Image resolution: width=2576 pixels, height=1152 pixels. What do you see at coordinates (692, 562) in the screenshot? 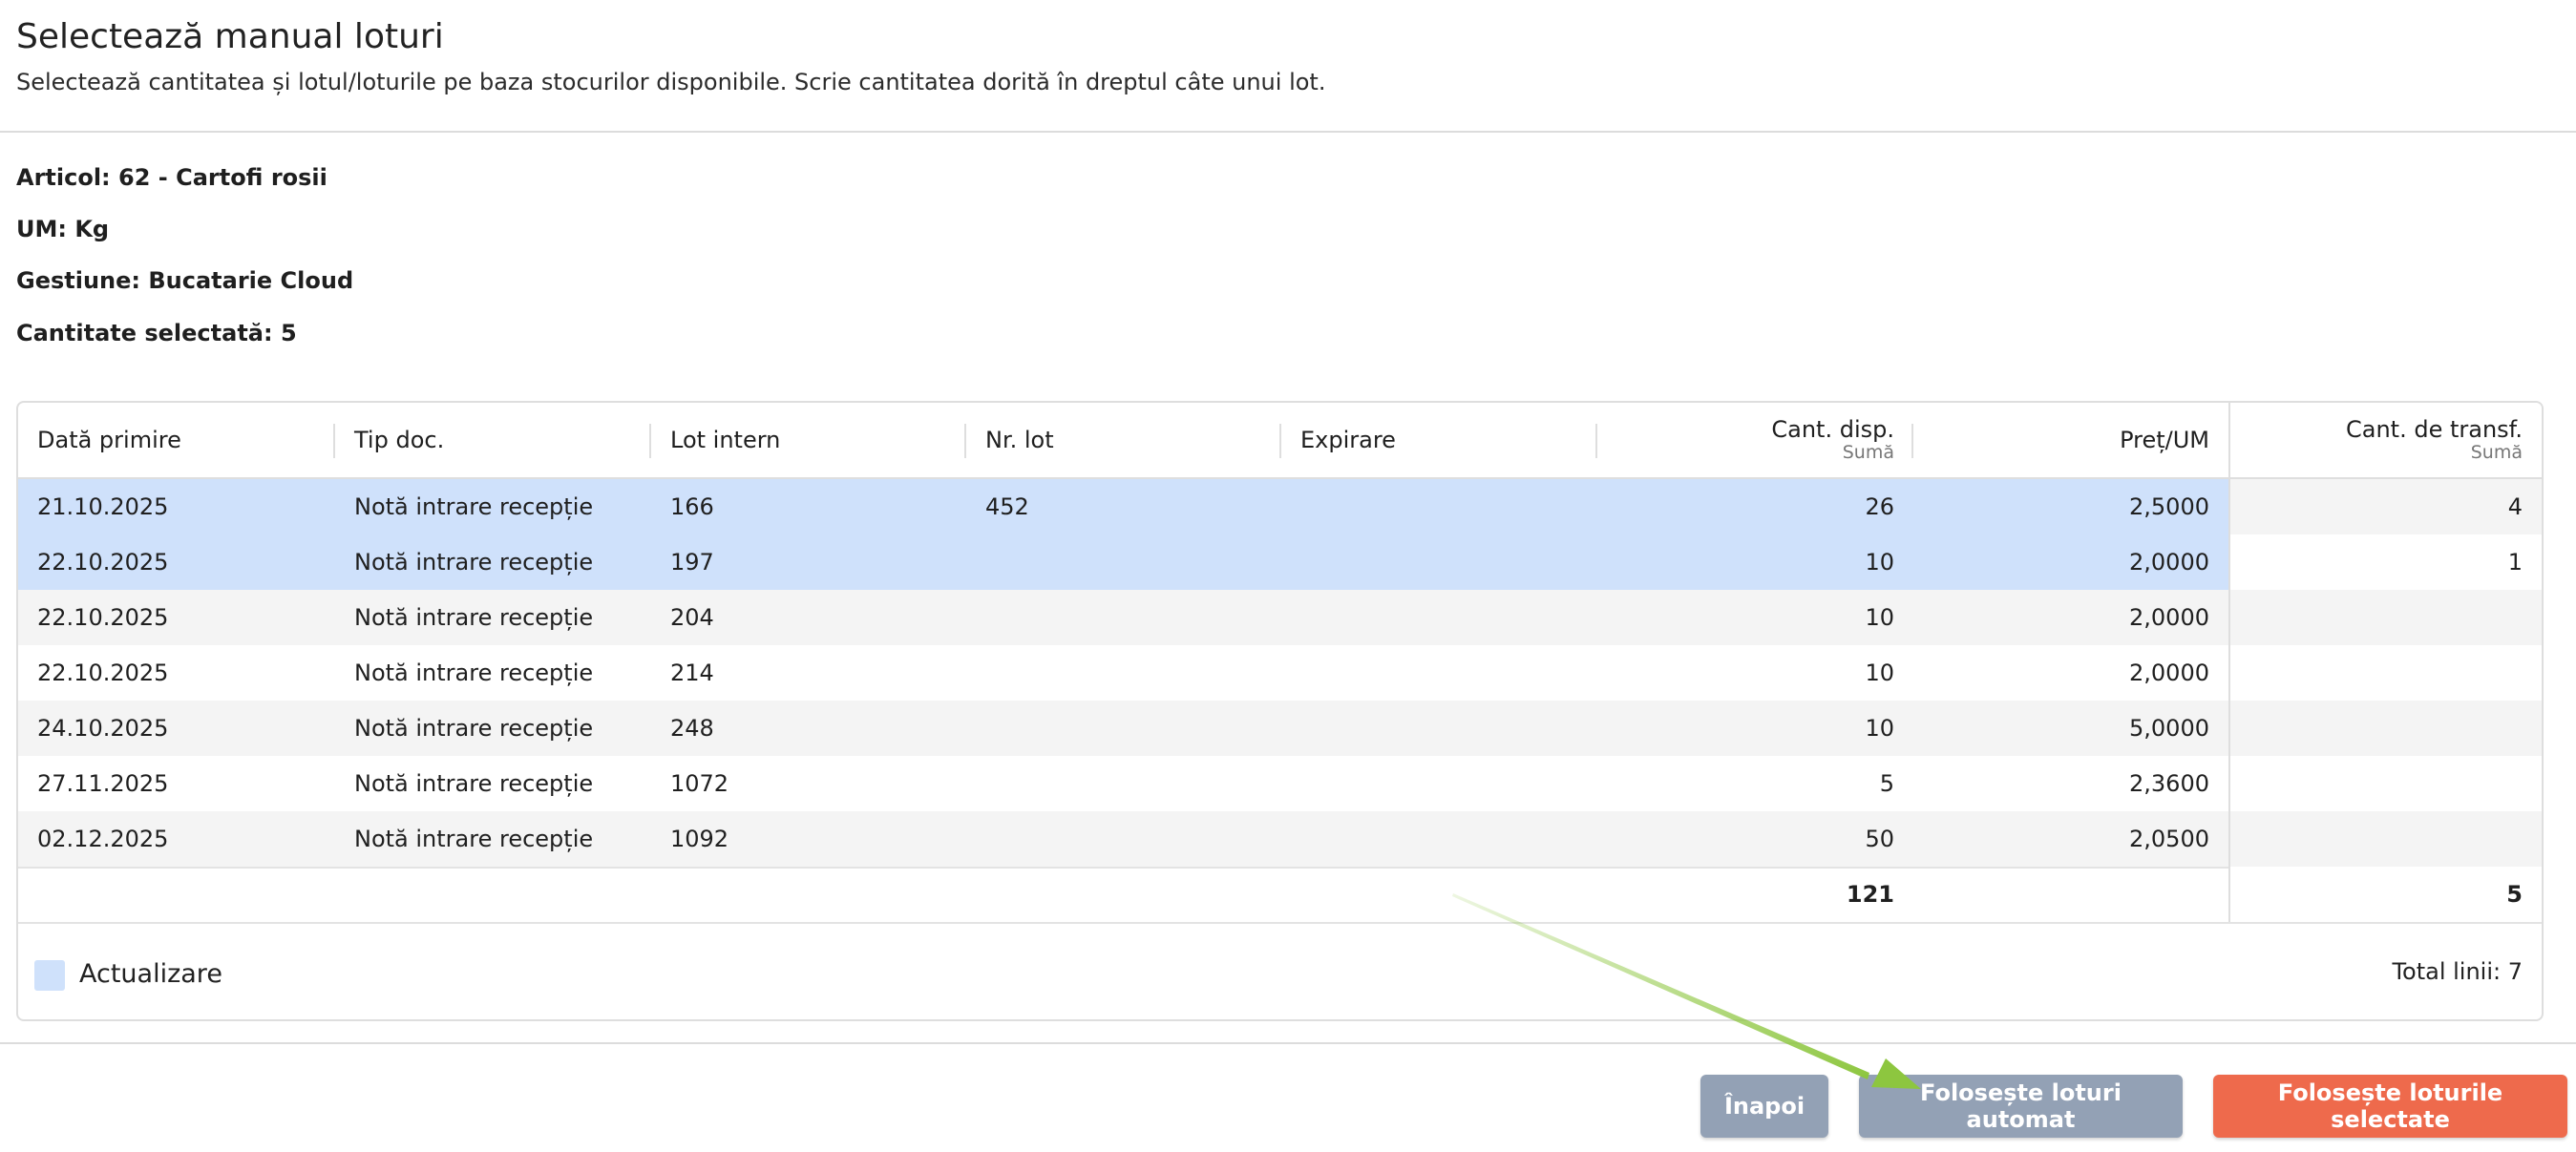
I see `cell-internal-lot: 197` at bounding box center [692, 562].